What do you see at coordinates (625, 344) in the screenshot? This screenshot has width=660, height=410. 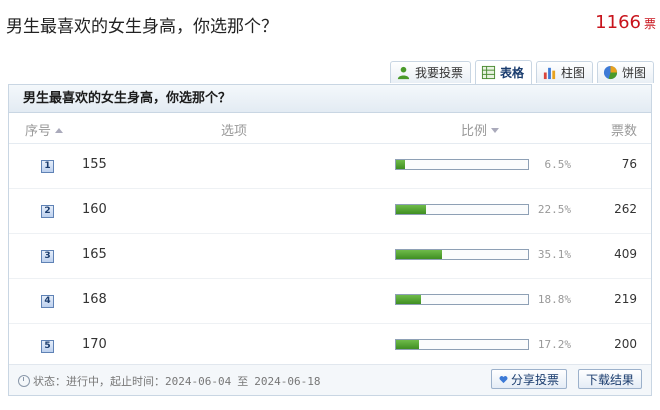 I see `vote-count: 200` at bounding box center [625, 344].